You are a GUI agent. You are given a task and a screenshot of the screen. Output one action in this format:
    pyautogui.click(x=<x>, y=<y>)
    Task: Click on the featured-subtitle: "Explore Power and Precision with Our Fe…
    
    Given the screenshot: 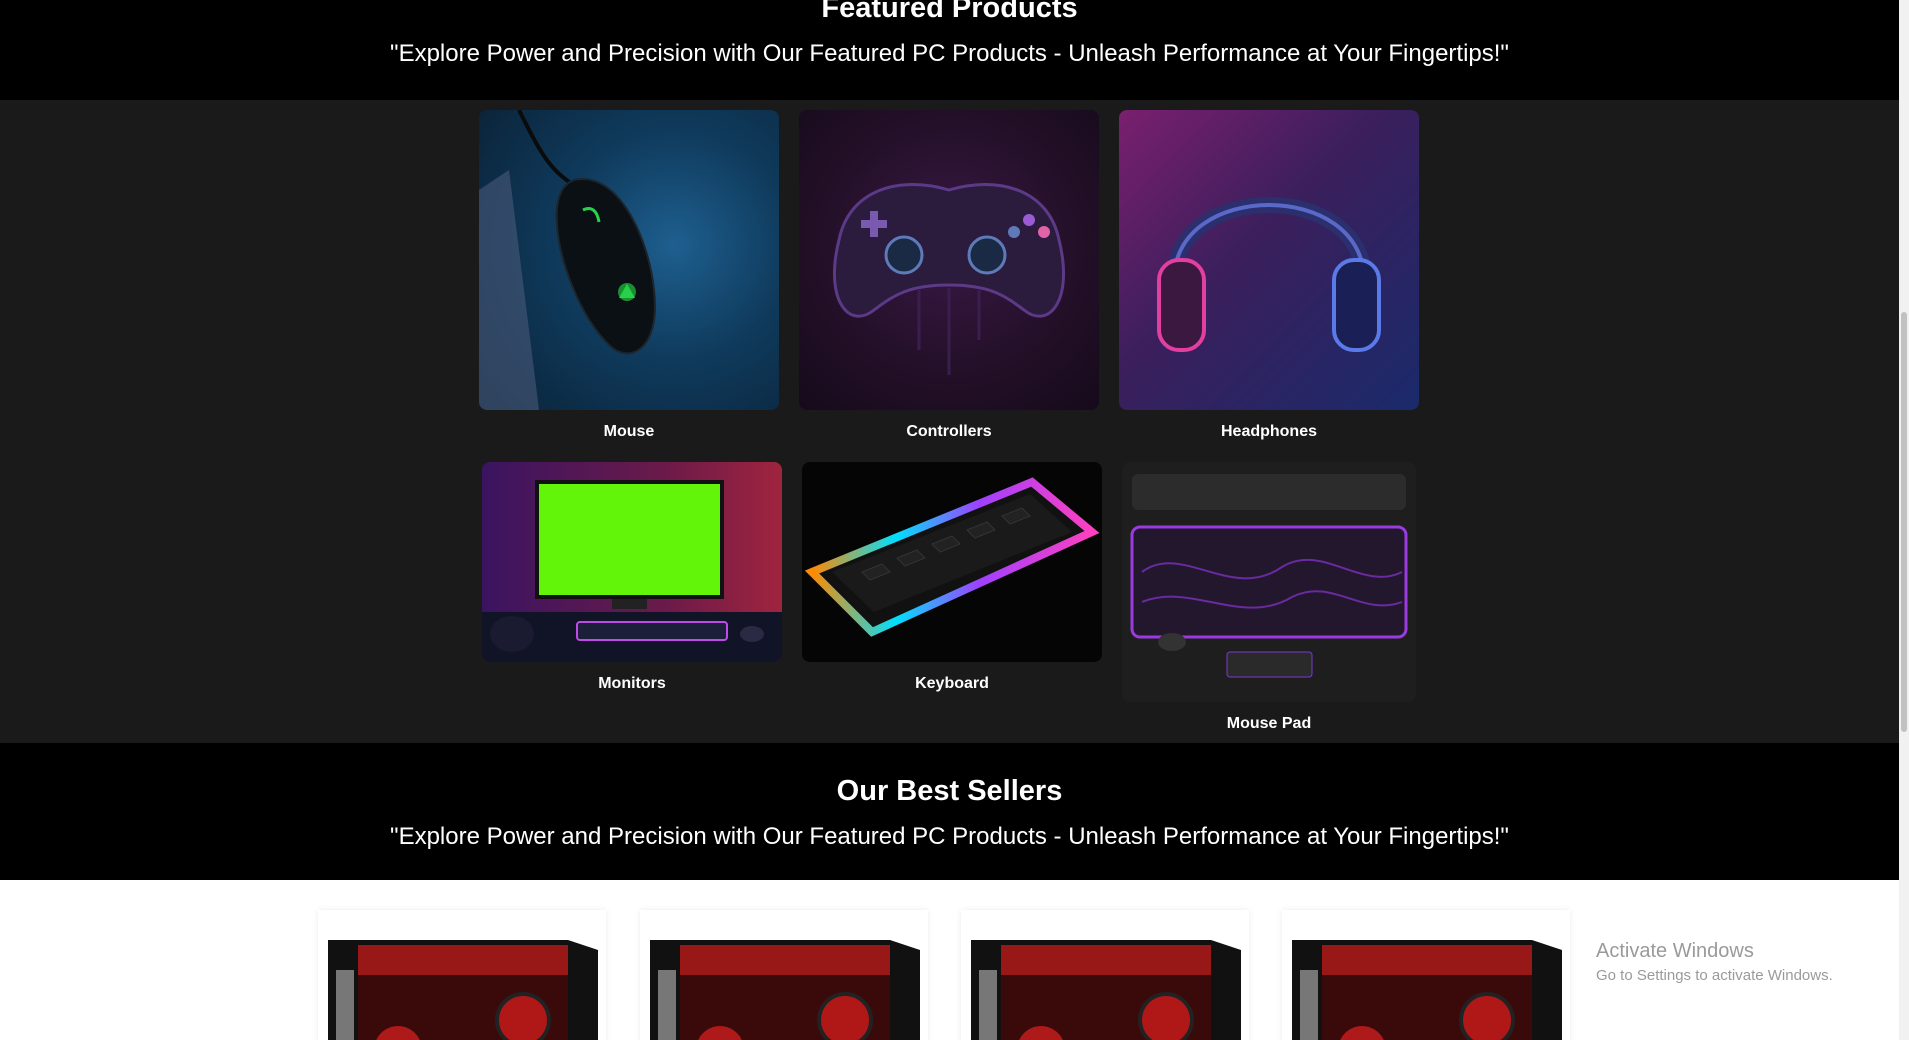 What is the action you would take?
    pyautogui.click(x=949, y=53)
    